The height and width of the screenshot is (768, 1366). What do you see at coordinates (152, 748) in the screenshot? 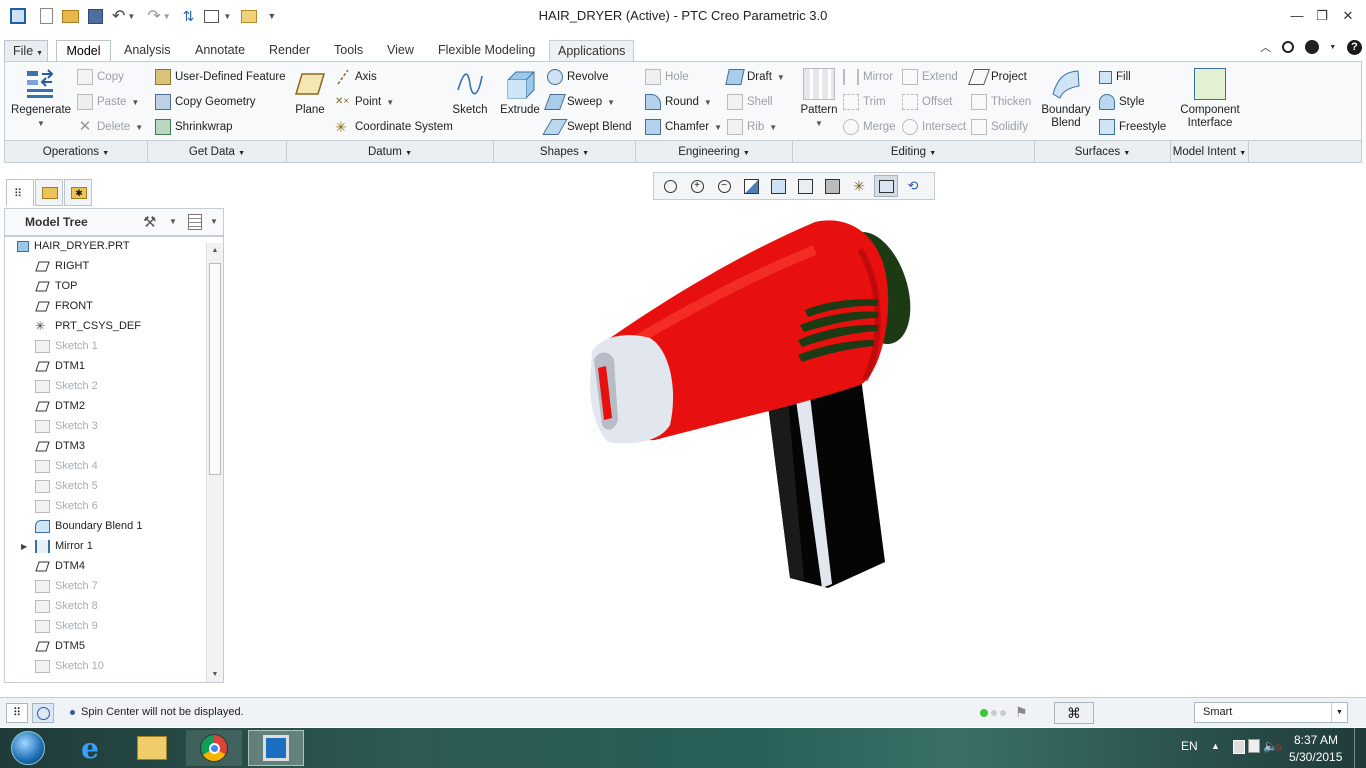
I see `taskbar-explorer` at bounding box center [152, 748].